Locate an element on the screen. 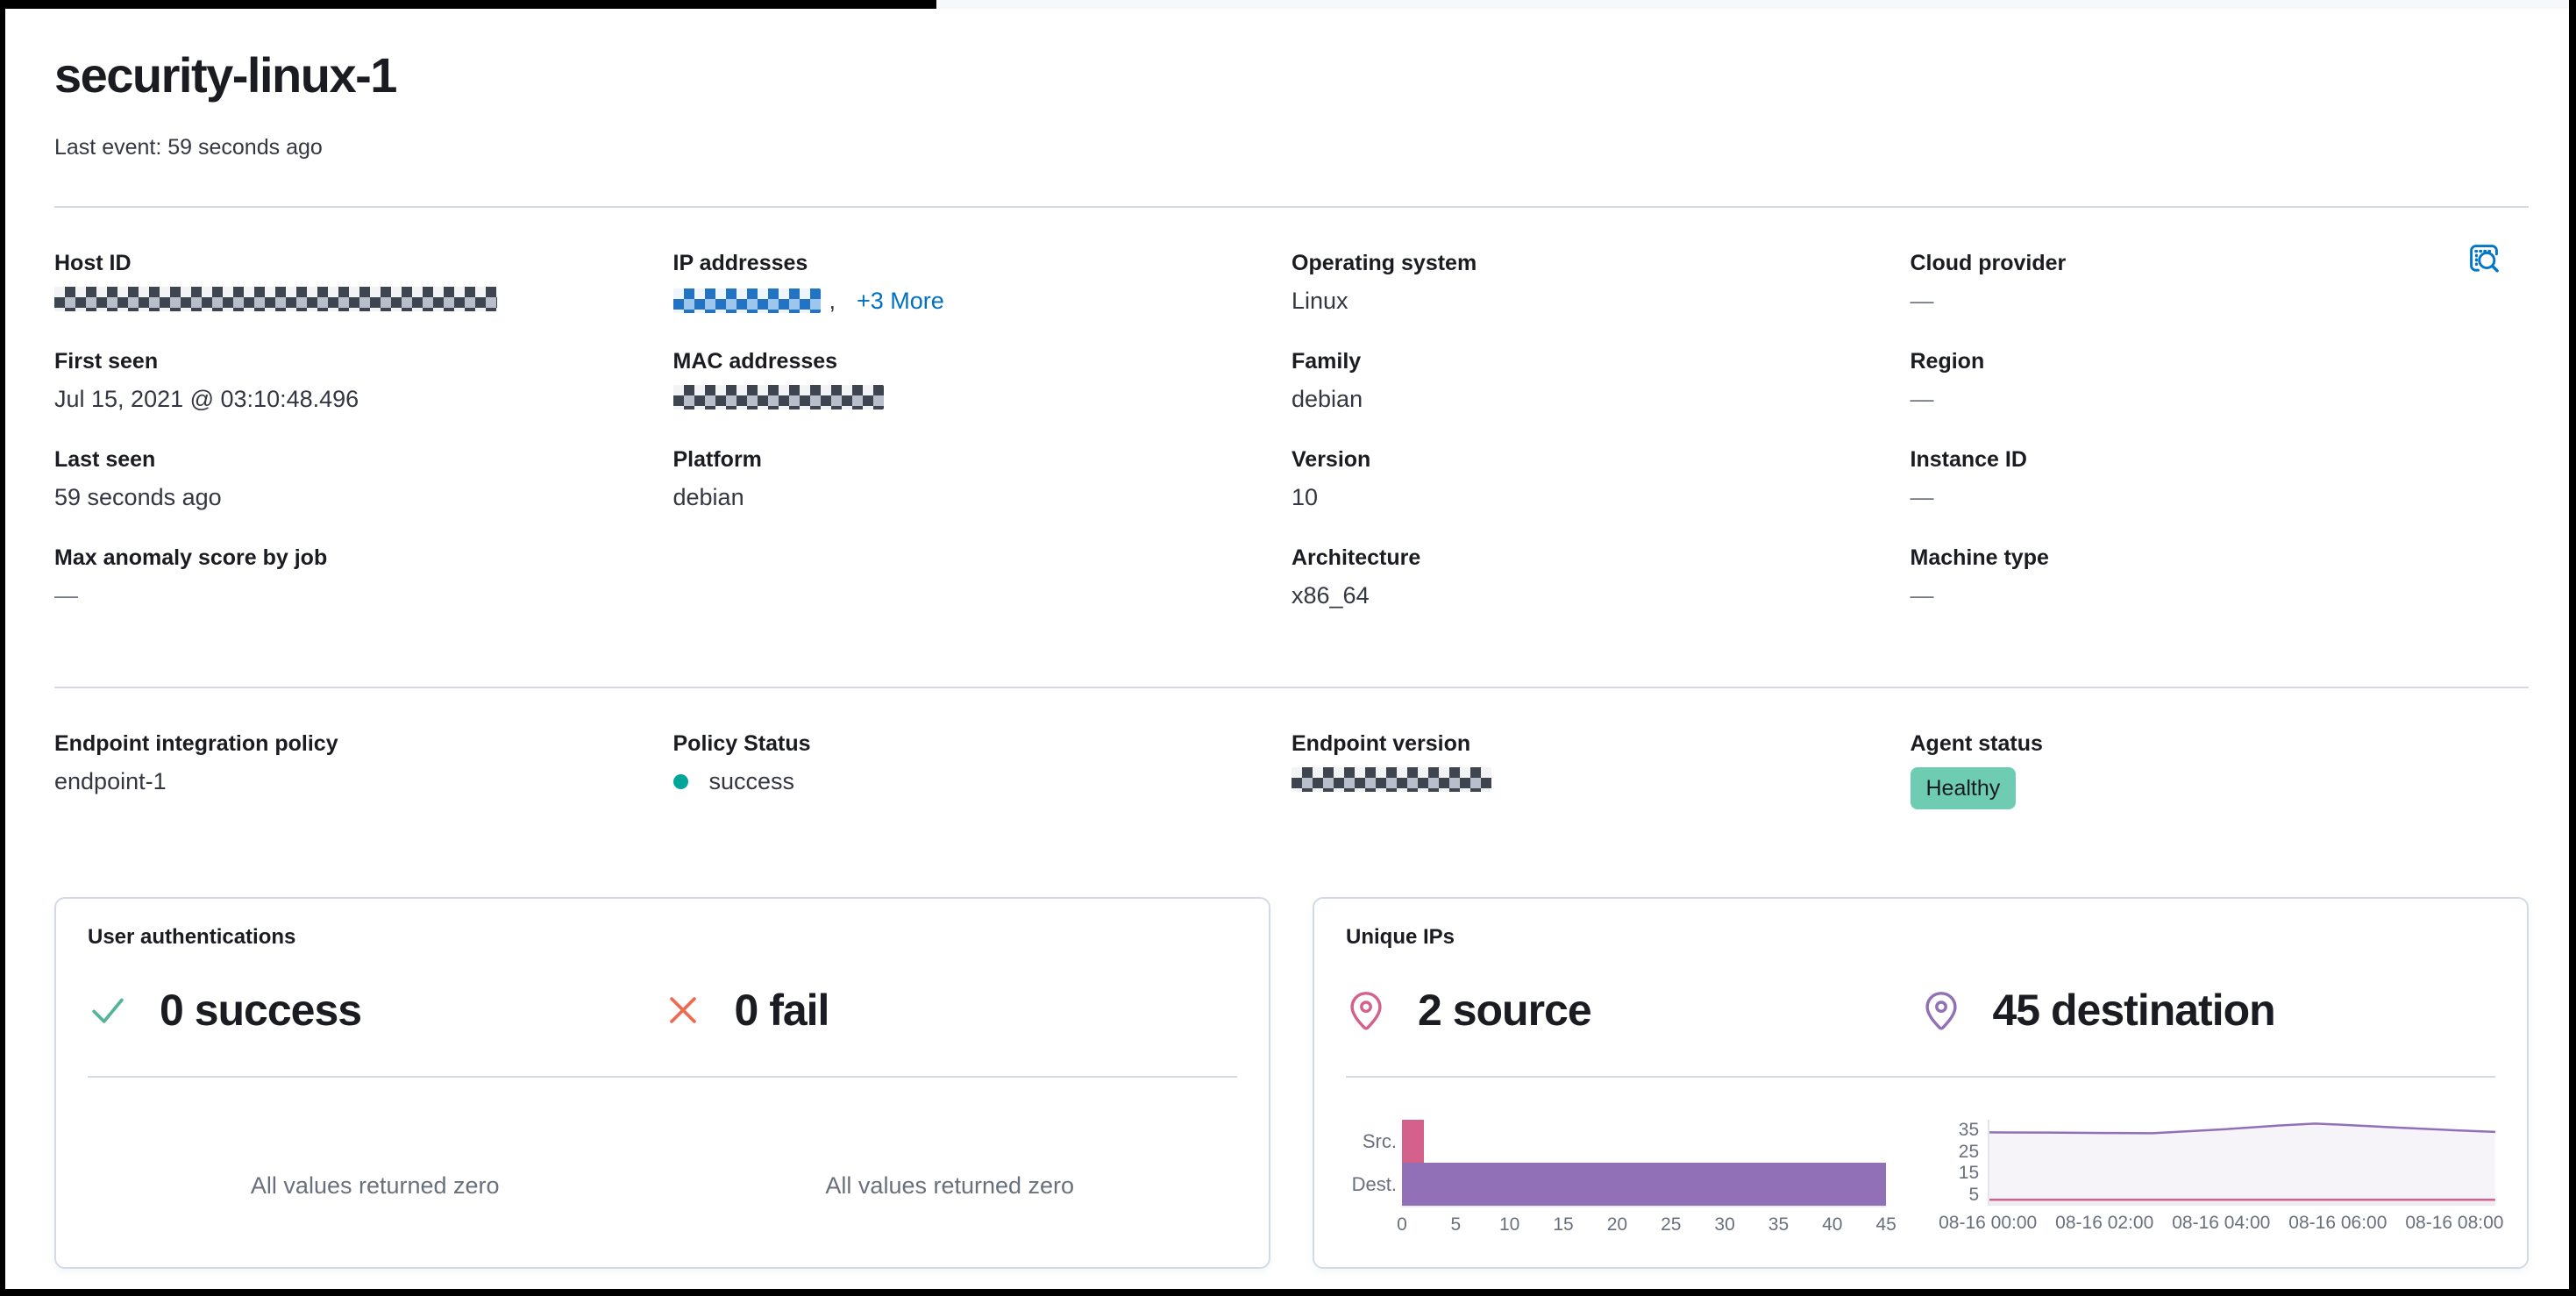 The height and width of the screenshot is (1296, 2576). source-count: 2 source is located at coordinates (1505, 1011).